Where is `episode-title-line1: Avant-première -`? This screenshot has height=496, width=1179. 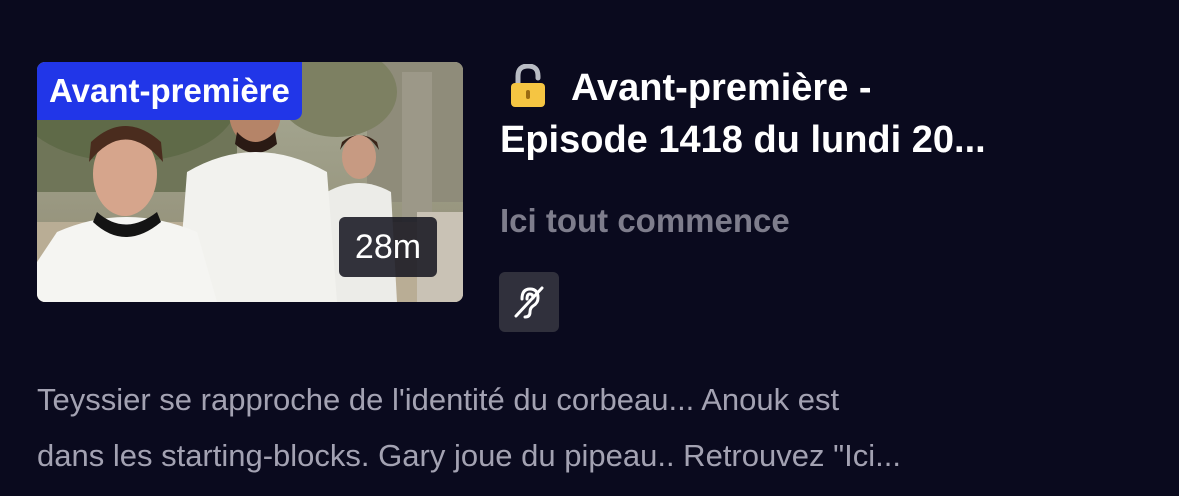
episode-title-line1: Avant-première - is located at coordinates (721, 88).